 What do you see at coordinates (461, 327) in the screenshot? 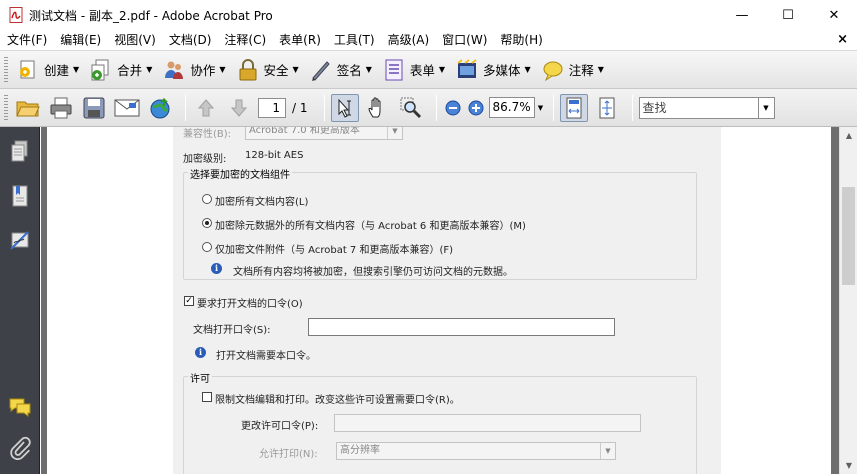
I see `open-password-input` at bounding box center [461, 327].